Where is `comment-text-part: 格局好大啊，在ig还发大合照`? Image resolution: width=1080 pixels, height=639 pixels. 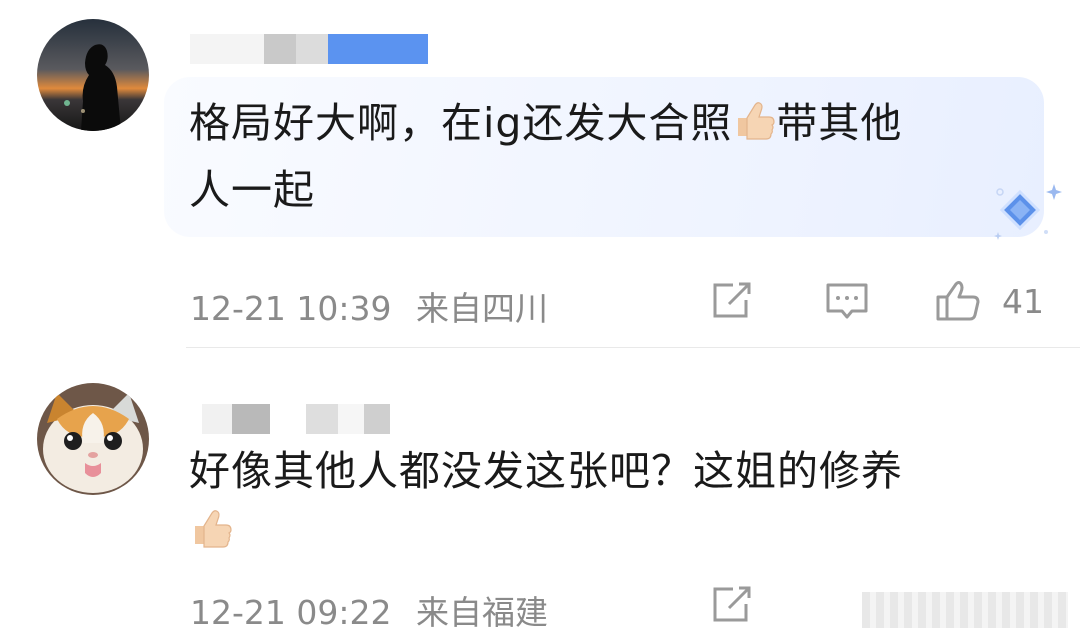
comment-text-part: 格局好大啊，在ig还发大合照 is located at coordinates (461, 123).